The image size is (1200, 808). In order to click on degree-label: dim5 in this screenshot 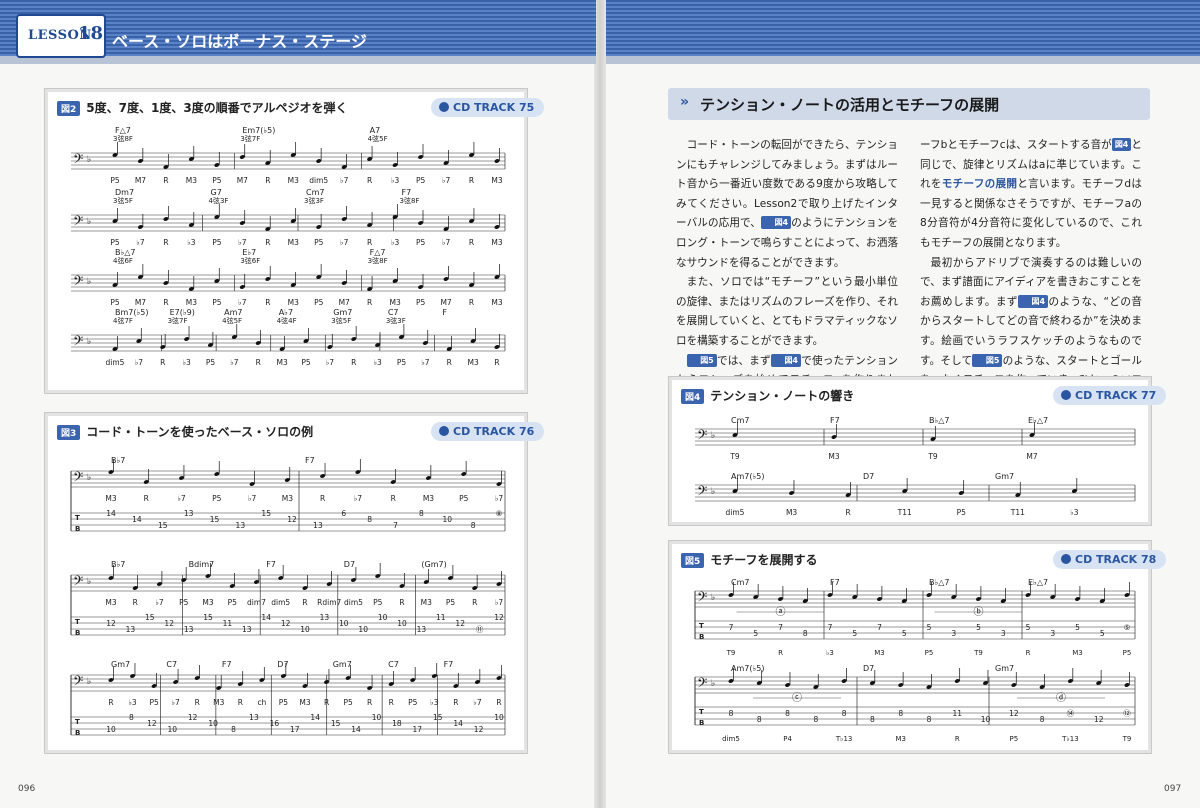, I will do `click(731, 739)`.